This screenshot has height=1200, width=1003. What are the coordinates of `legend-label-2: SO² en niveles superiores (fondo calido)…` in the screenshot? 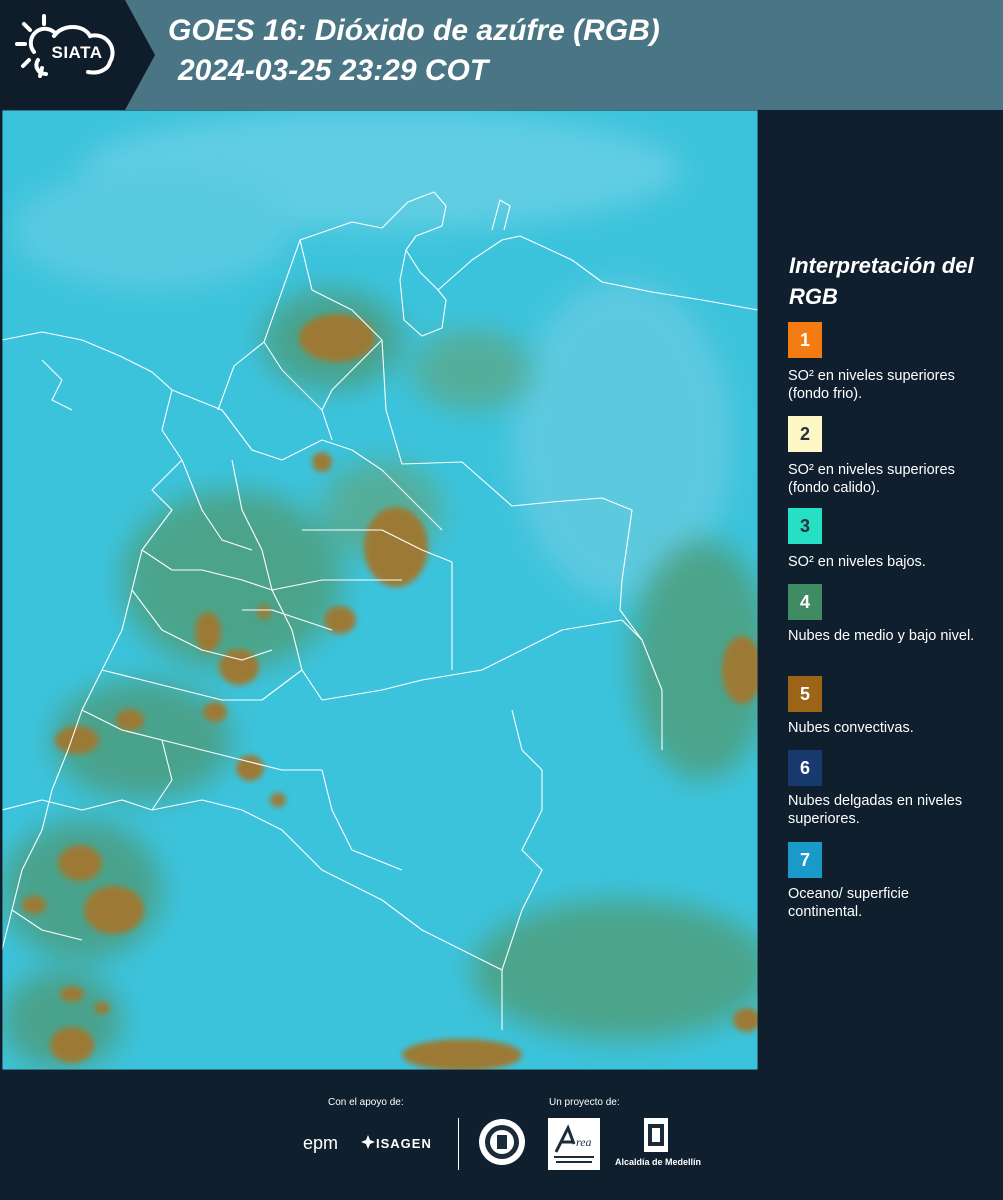 It's located at (871, 479).